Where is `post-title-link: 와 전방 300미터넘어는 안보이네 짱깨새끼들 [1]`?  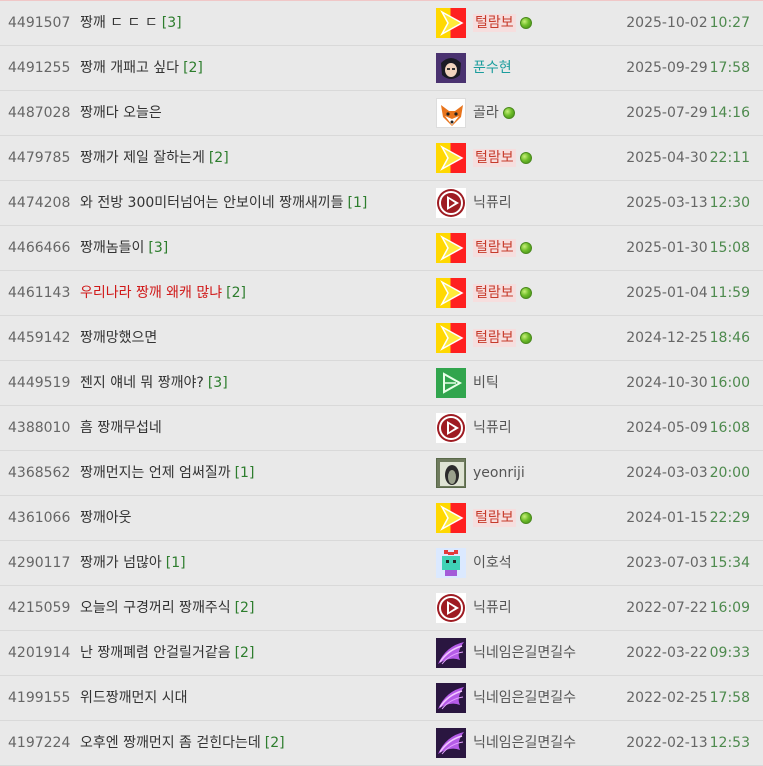 post-title-link: 와 전방 300미터넘어는 안보이네 짱깨새끼들 [1] is located at coordinates (223, 203).